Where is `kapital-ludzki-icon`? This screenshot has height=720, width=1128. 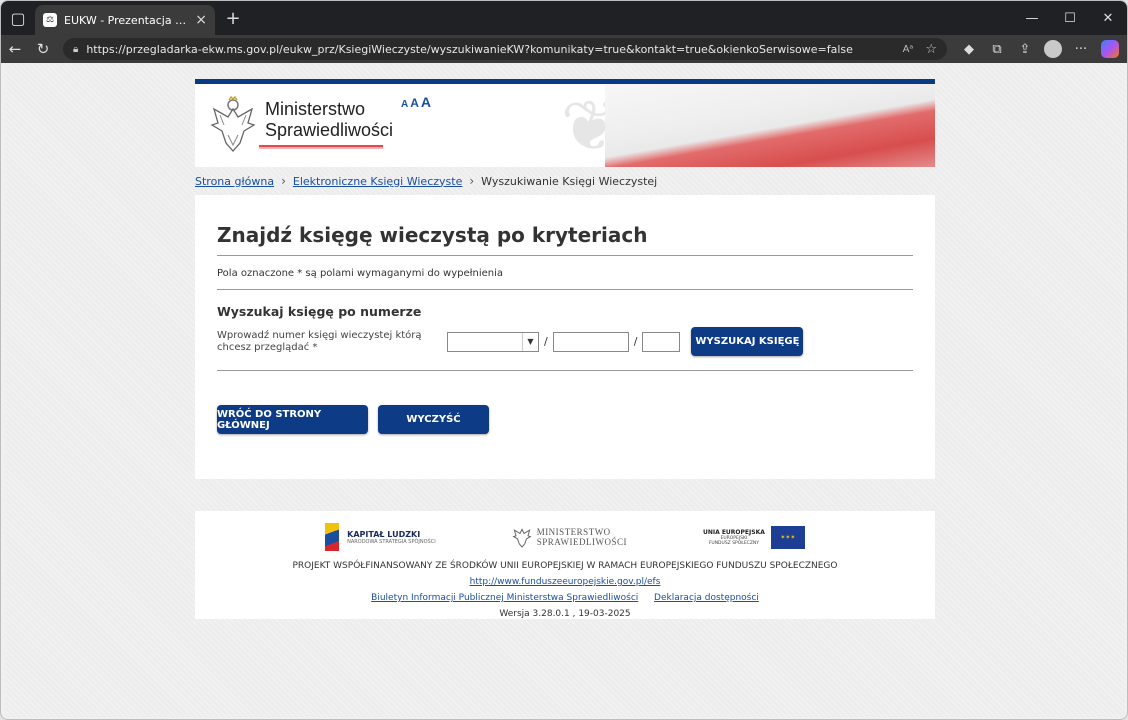
kapital-ludzki-icon is located at coordinates (332, 537).